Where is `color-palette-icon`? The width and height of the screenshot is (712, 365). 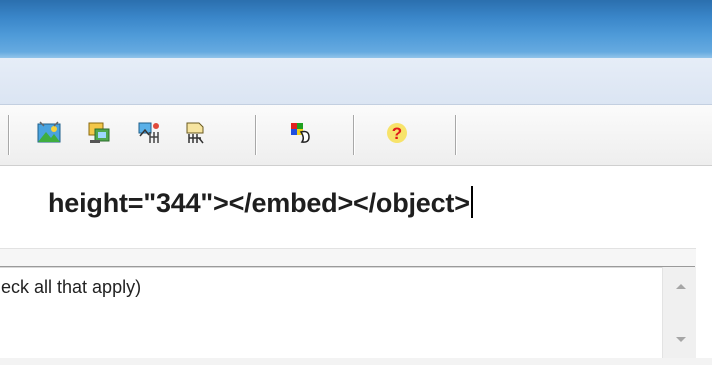 color-palette-icon is located at coordinates (300, 133).